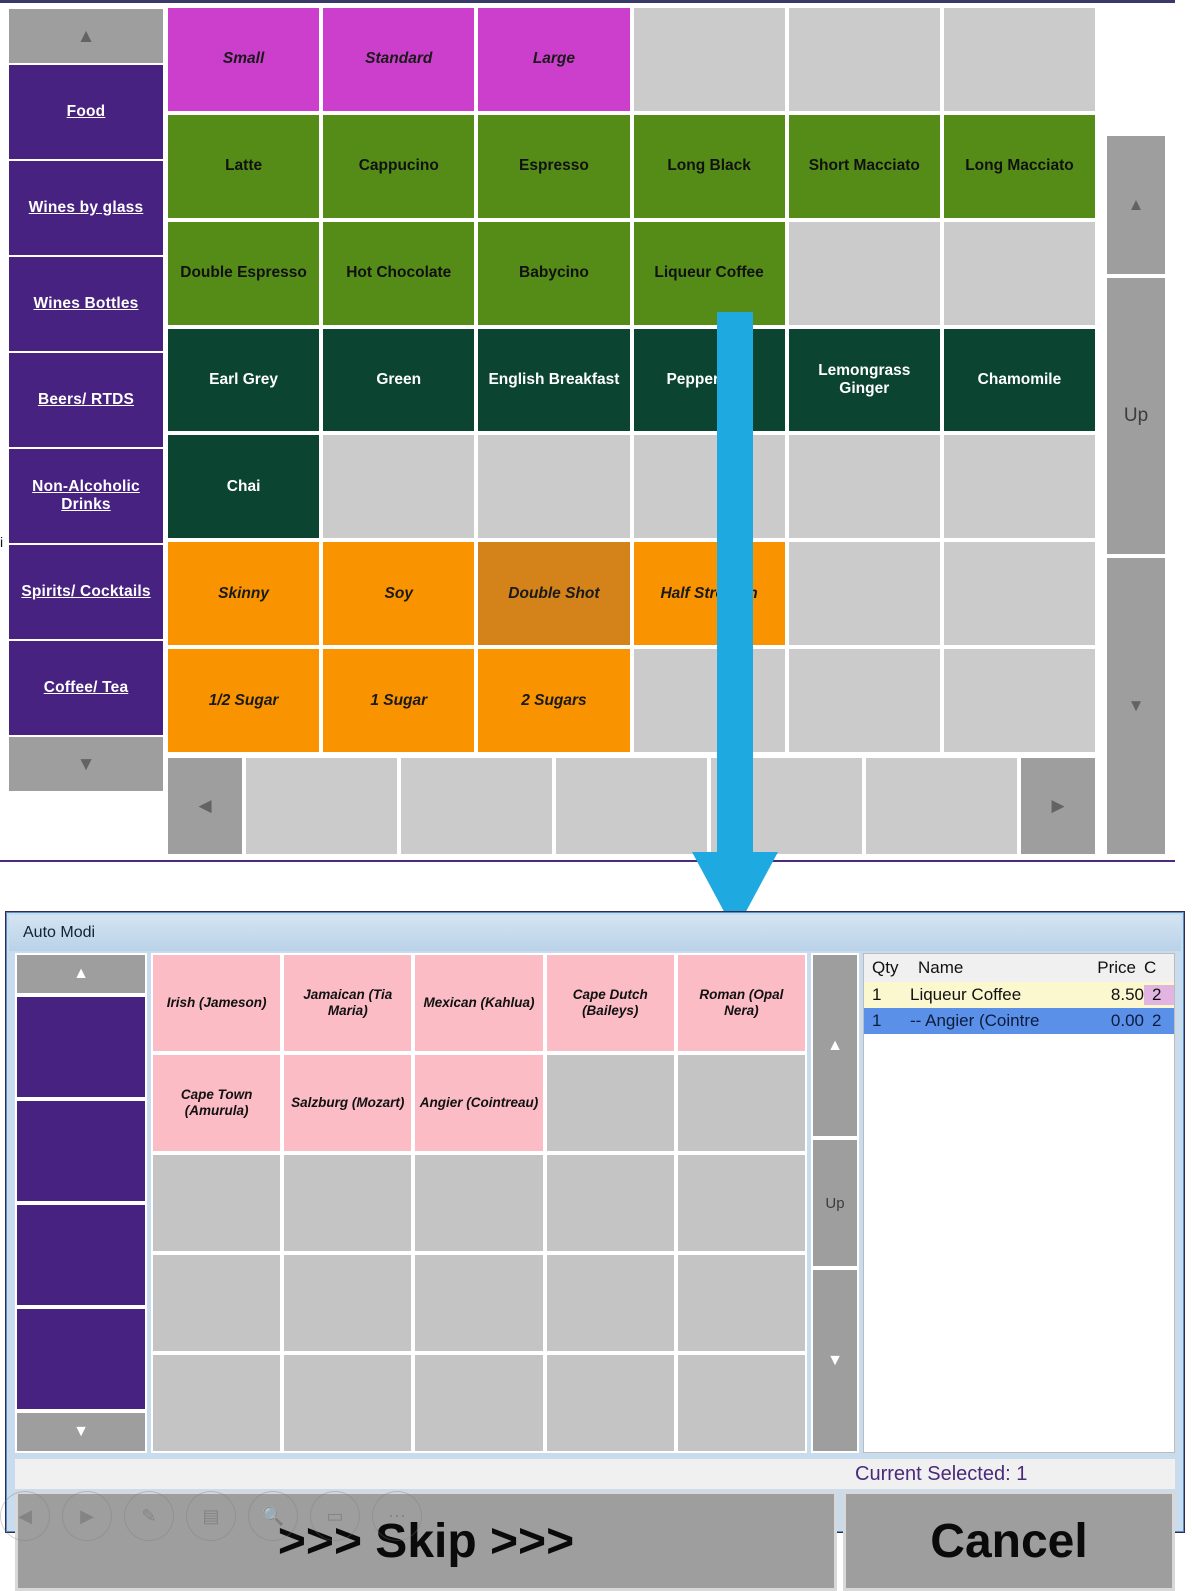 This screenshot has height=1591, width=1194. I want to click on order-row: 1 Liqueur Coffee 8.50 2, so click(1019, 995).